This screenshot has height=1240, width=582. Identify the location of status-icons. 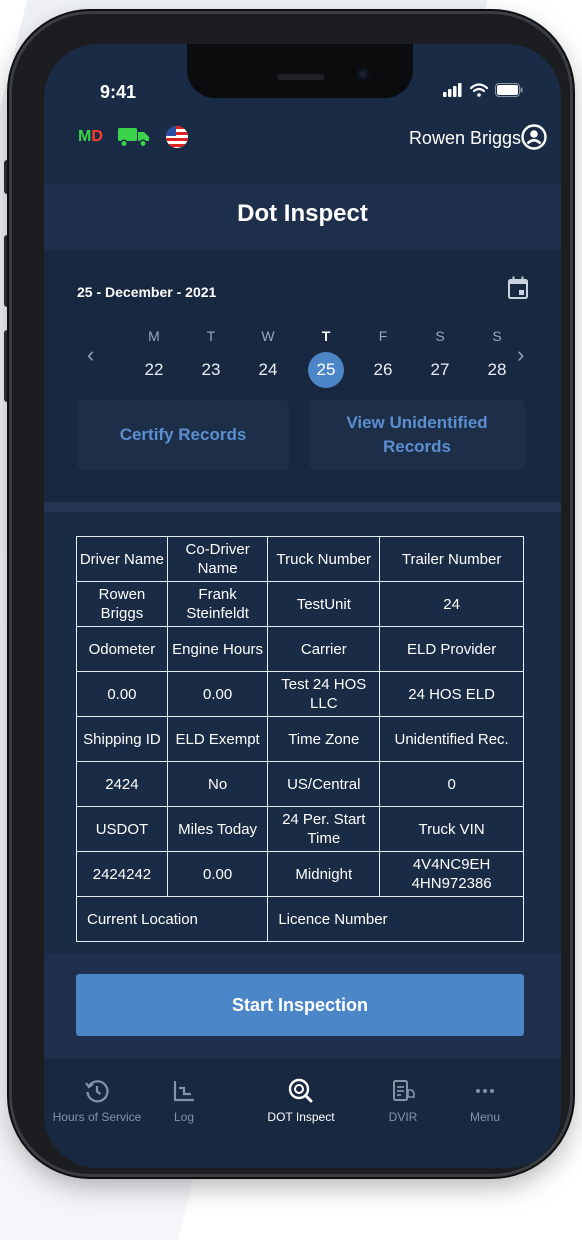
(483, 90).